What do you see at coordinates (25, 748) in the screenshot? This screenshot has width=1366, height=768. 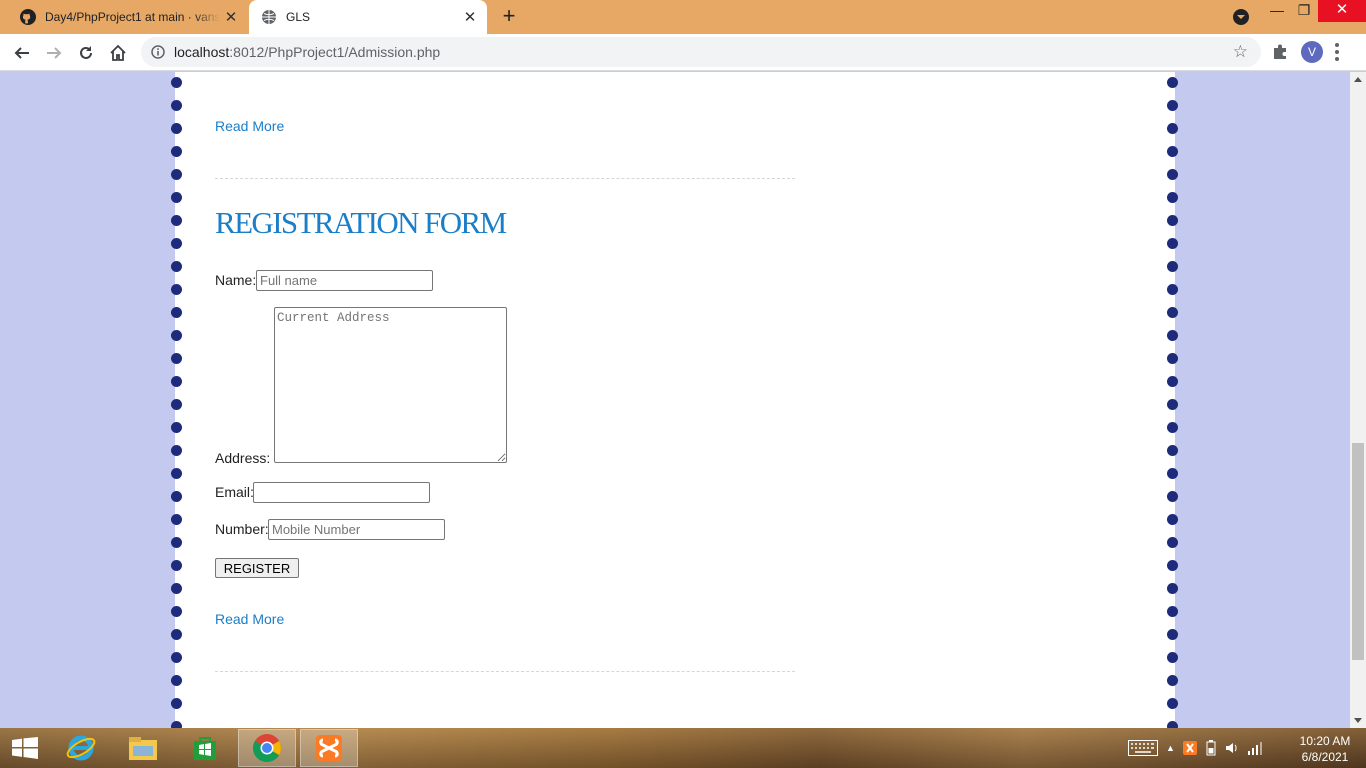 I see `windows-start-icon` at bounding box center [25, 748].